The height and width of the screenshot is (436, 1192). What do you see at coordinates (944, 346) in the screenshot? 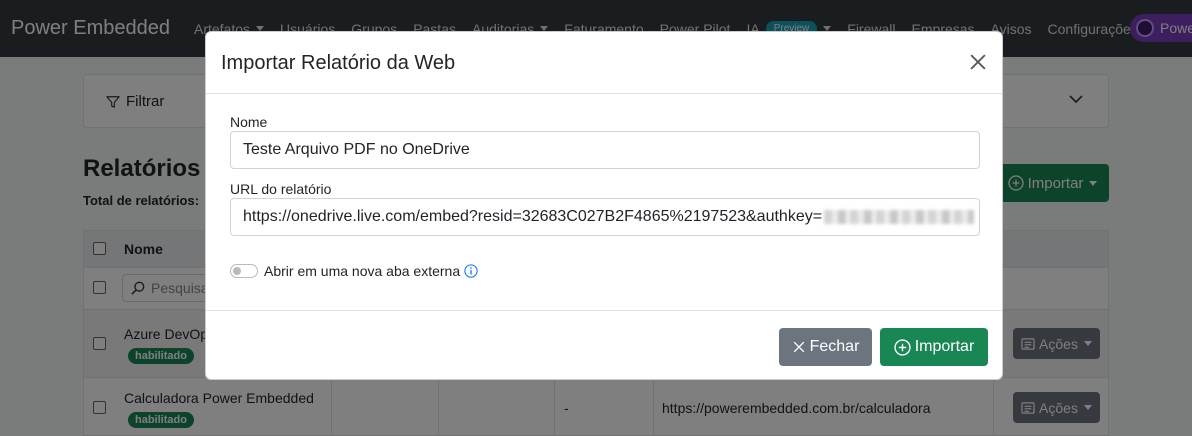
I see `import-button-label: Importar` at bounding box center [944, 346].